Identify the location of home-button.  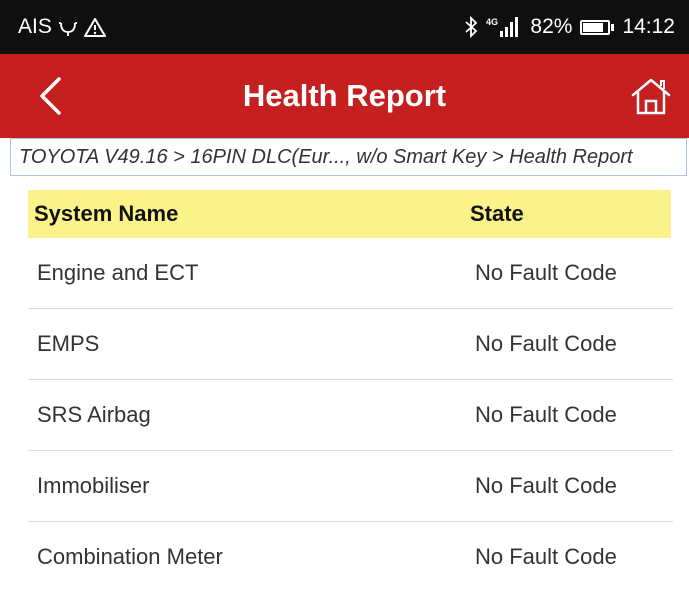
(651, 96).